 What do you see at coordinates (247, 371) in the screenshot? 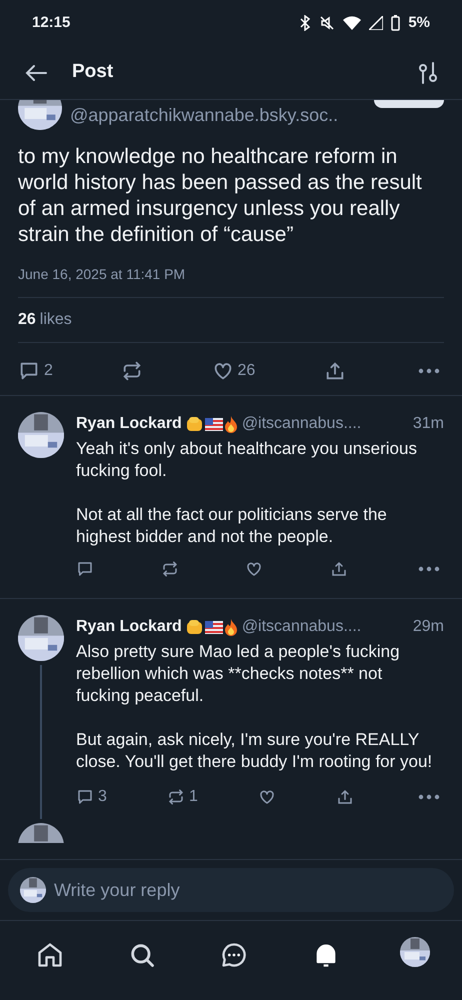
I see `action-count: 26` at bounding box center [247, 371].